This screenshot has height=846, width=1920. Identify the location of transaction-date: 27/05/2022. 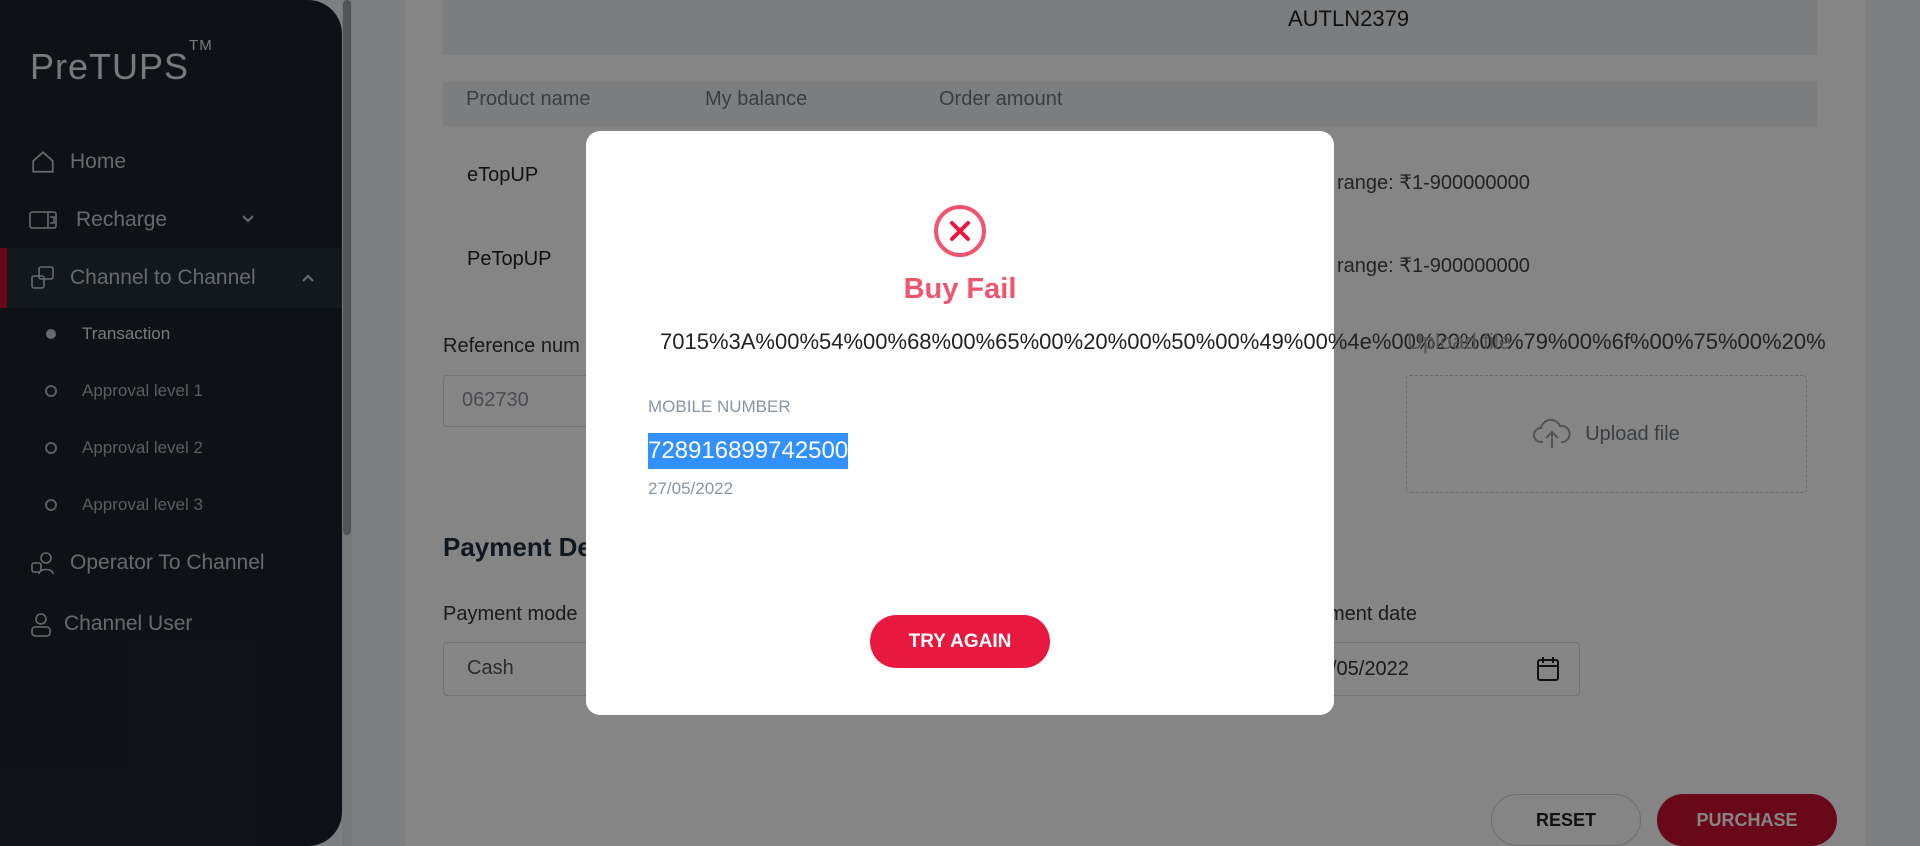
(691, 488).